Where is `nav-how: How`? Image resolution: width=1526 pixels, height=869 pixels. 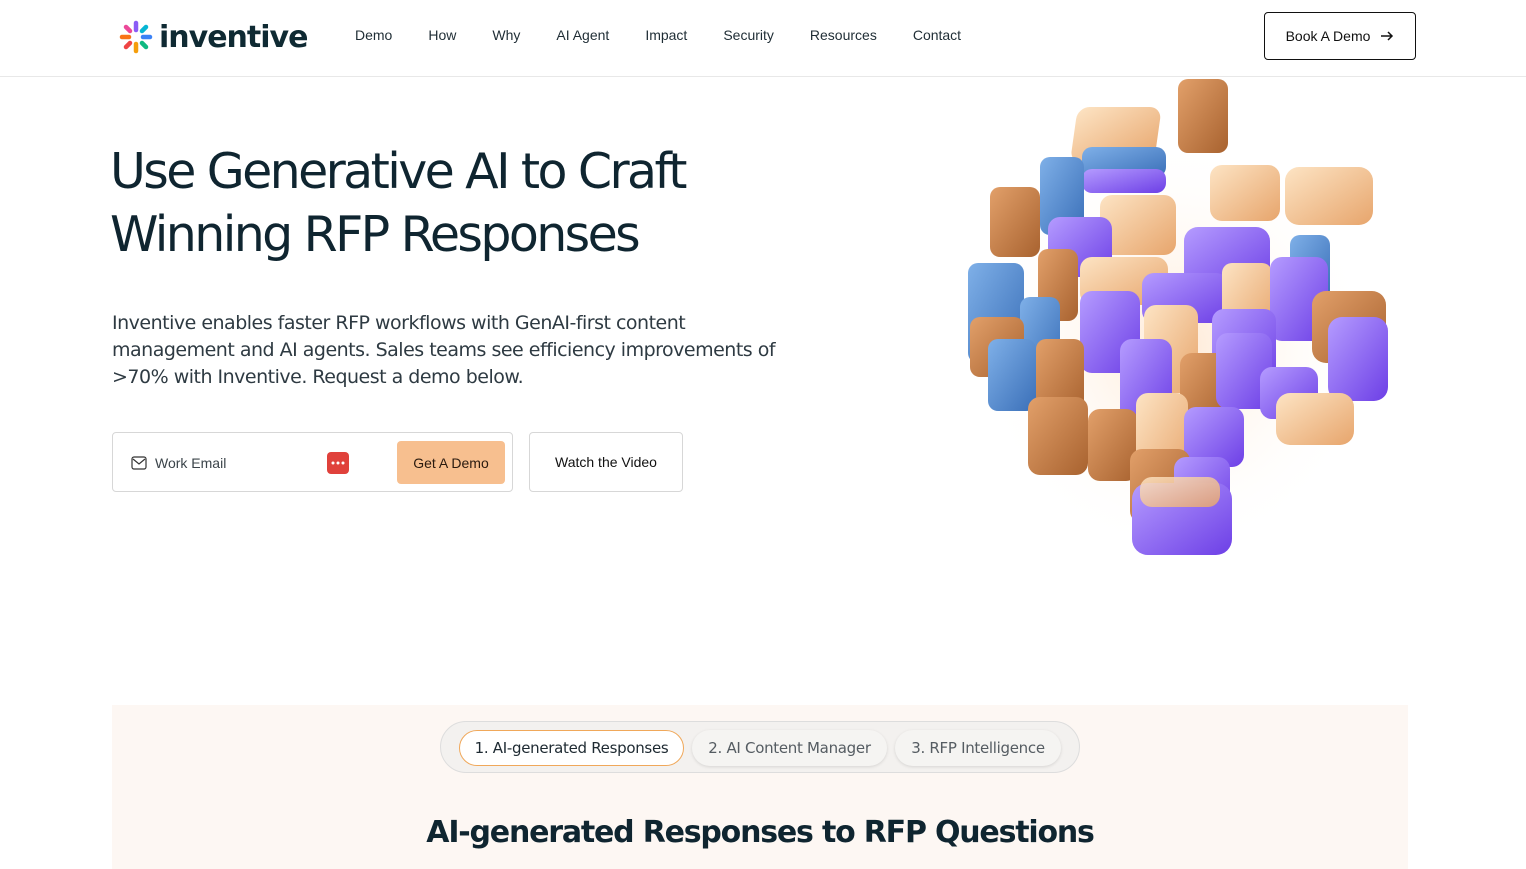
nav-how: How is located at coordinates (442, 35).